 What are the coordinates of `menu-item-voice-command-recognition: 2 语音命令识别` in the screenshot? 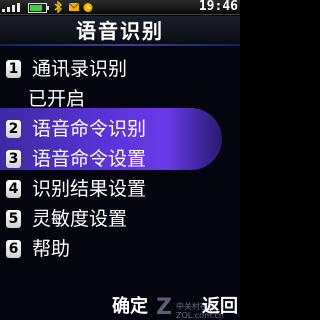 It's located at (113, 129).